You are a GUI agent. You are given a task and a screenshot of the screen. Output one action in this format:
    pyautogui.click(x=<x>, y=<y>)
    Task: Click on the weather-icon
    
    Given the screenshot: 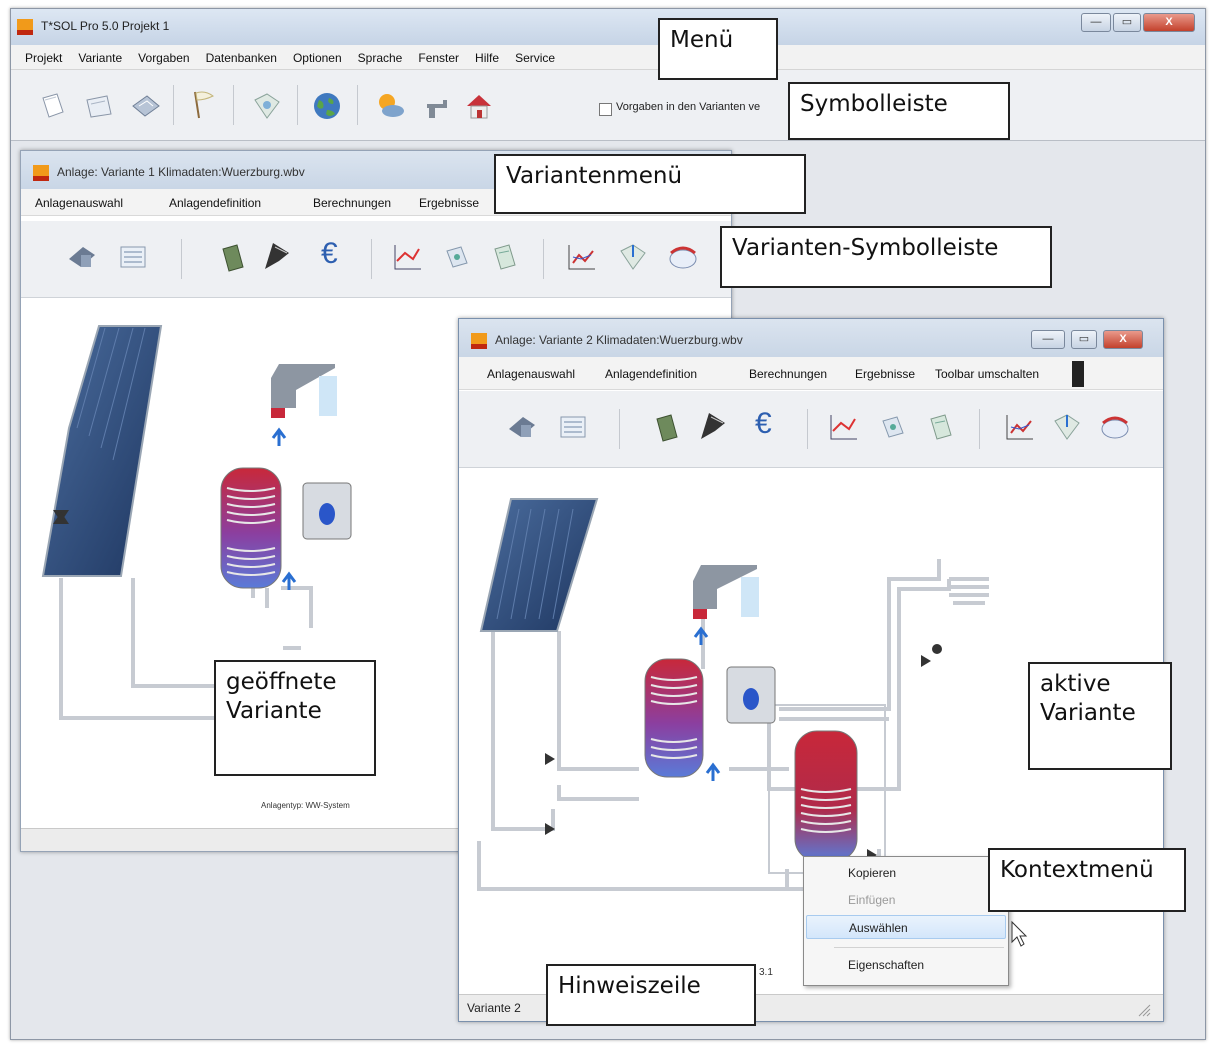 What is the action you would take?
    pyautogui.click(x=391, y=106)
    